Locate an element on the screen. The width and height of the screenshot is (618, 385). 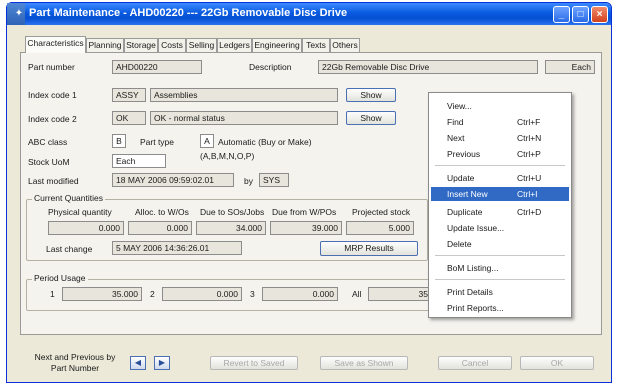
menu-item-update: Update Ctrl+U is located at coordinates (500, 178).